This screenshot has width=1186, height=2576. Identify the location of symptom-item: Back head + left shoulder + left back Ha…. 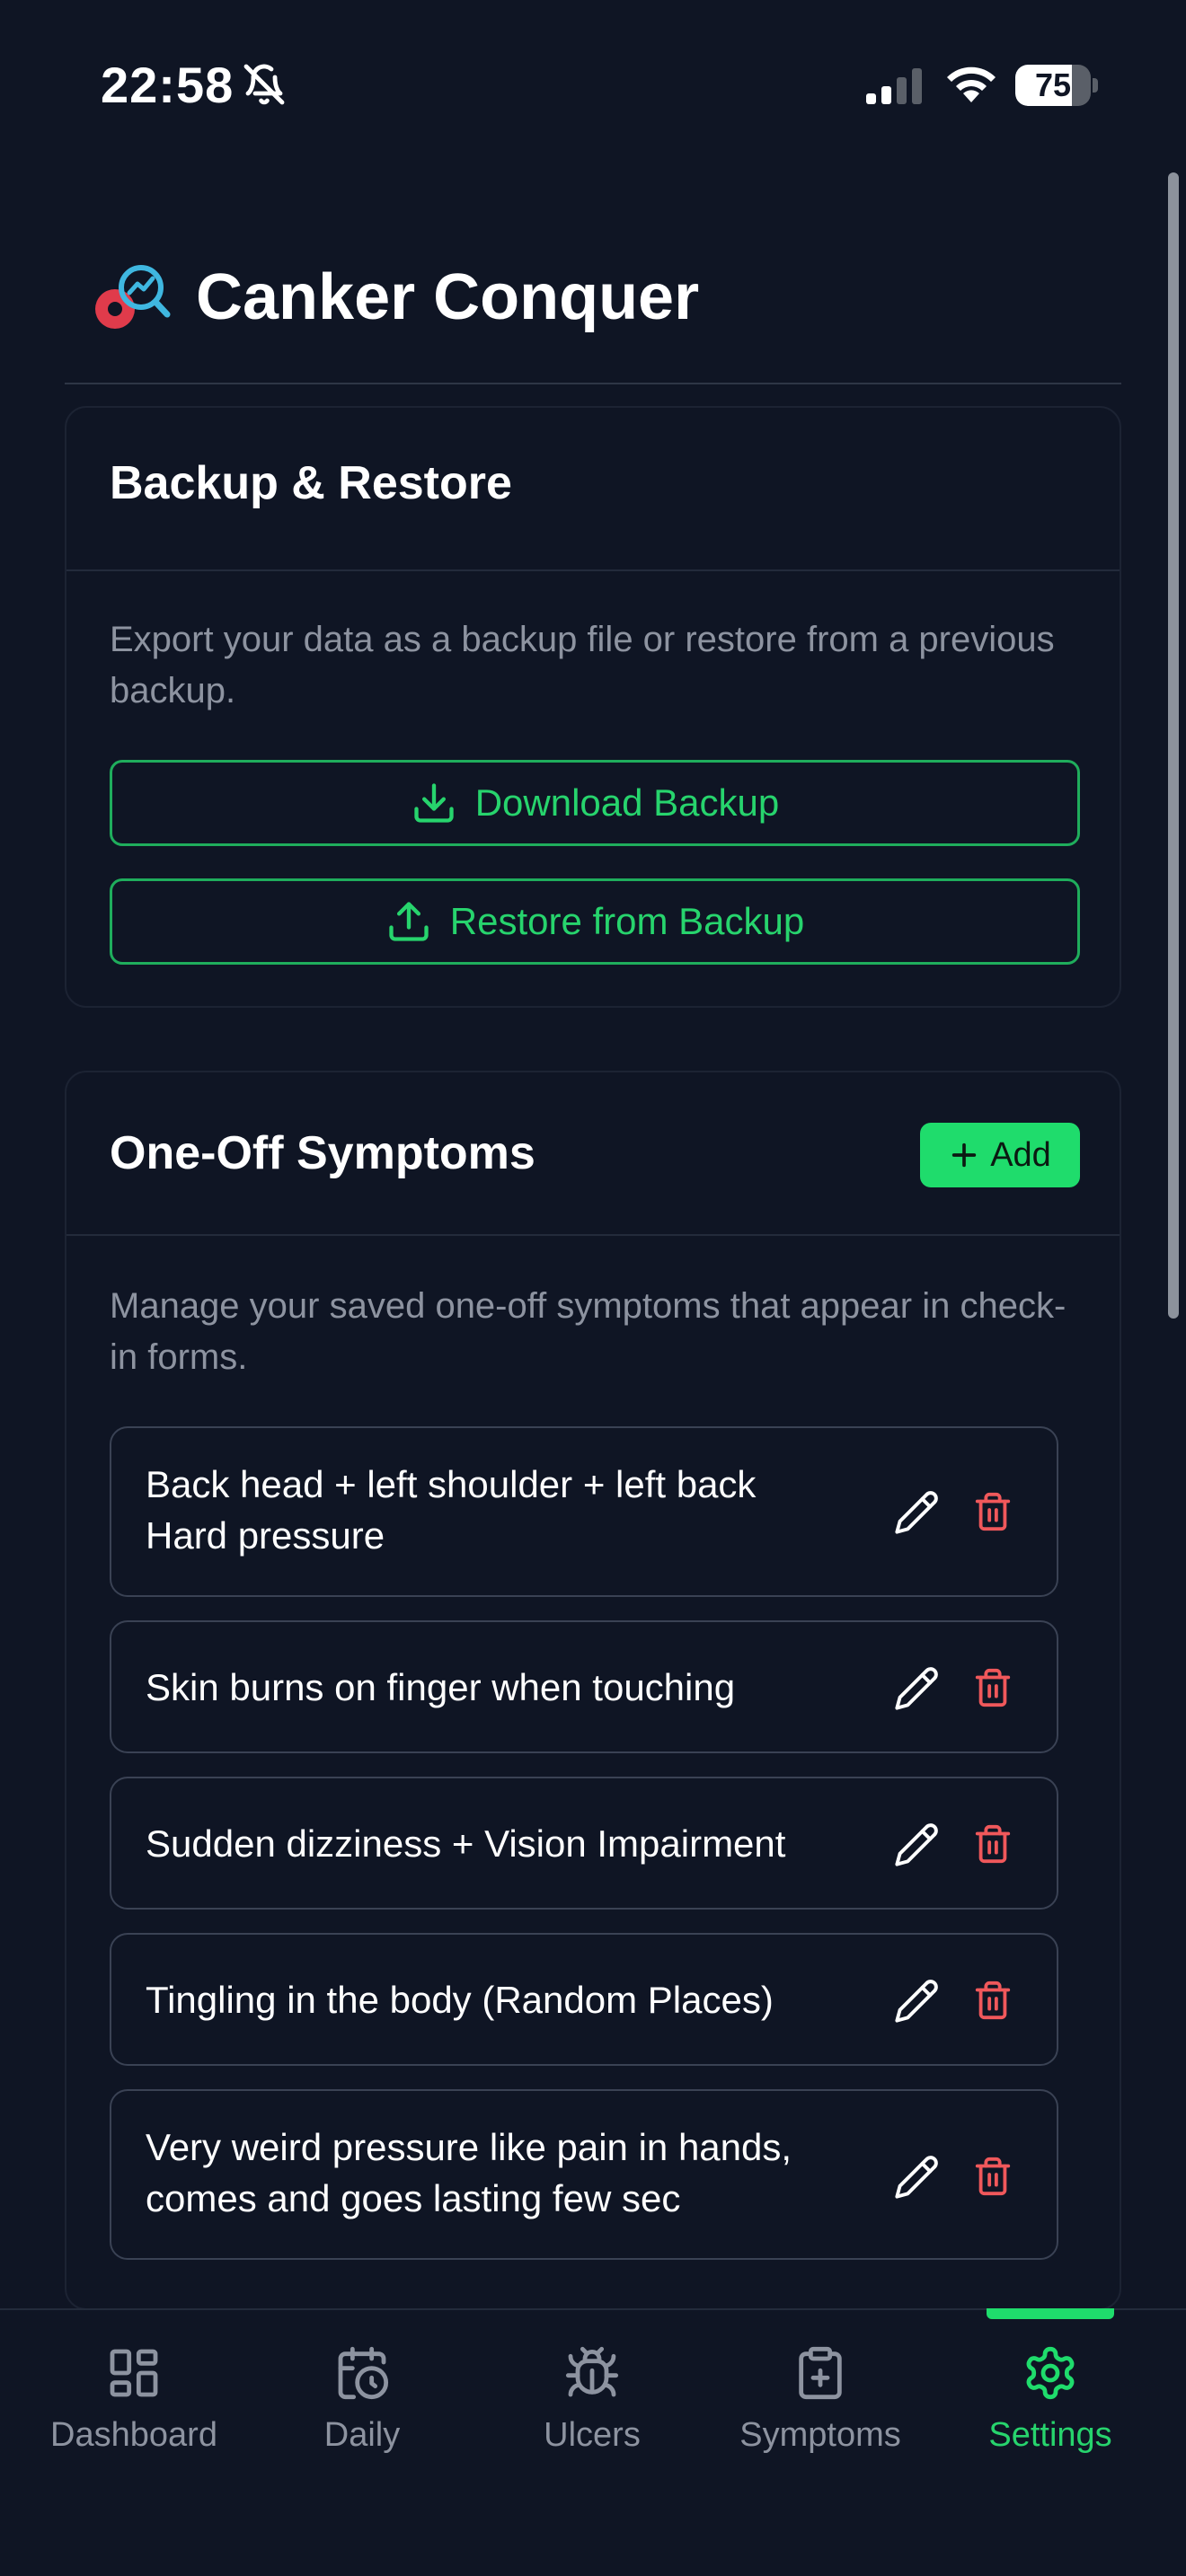
(584, 1511).